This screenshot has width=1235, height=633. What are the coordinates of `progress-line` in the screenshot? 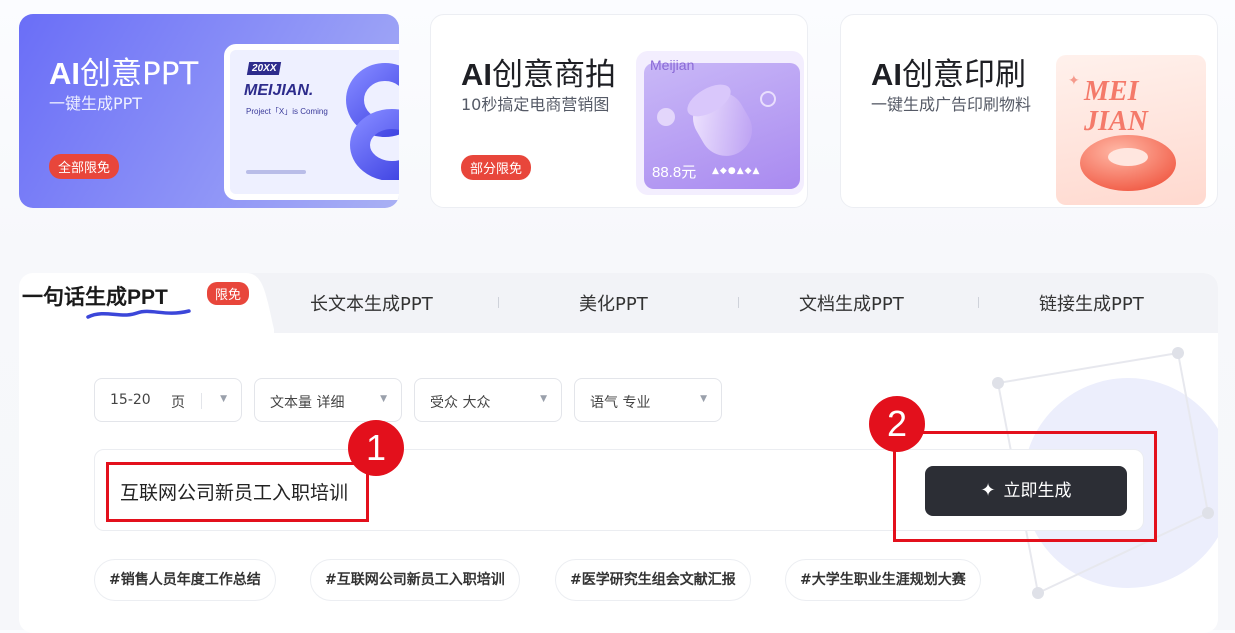 It's located at (276, 172).